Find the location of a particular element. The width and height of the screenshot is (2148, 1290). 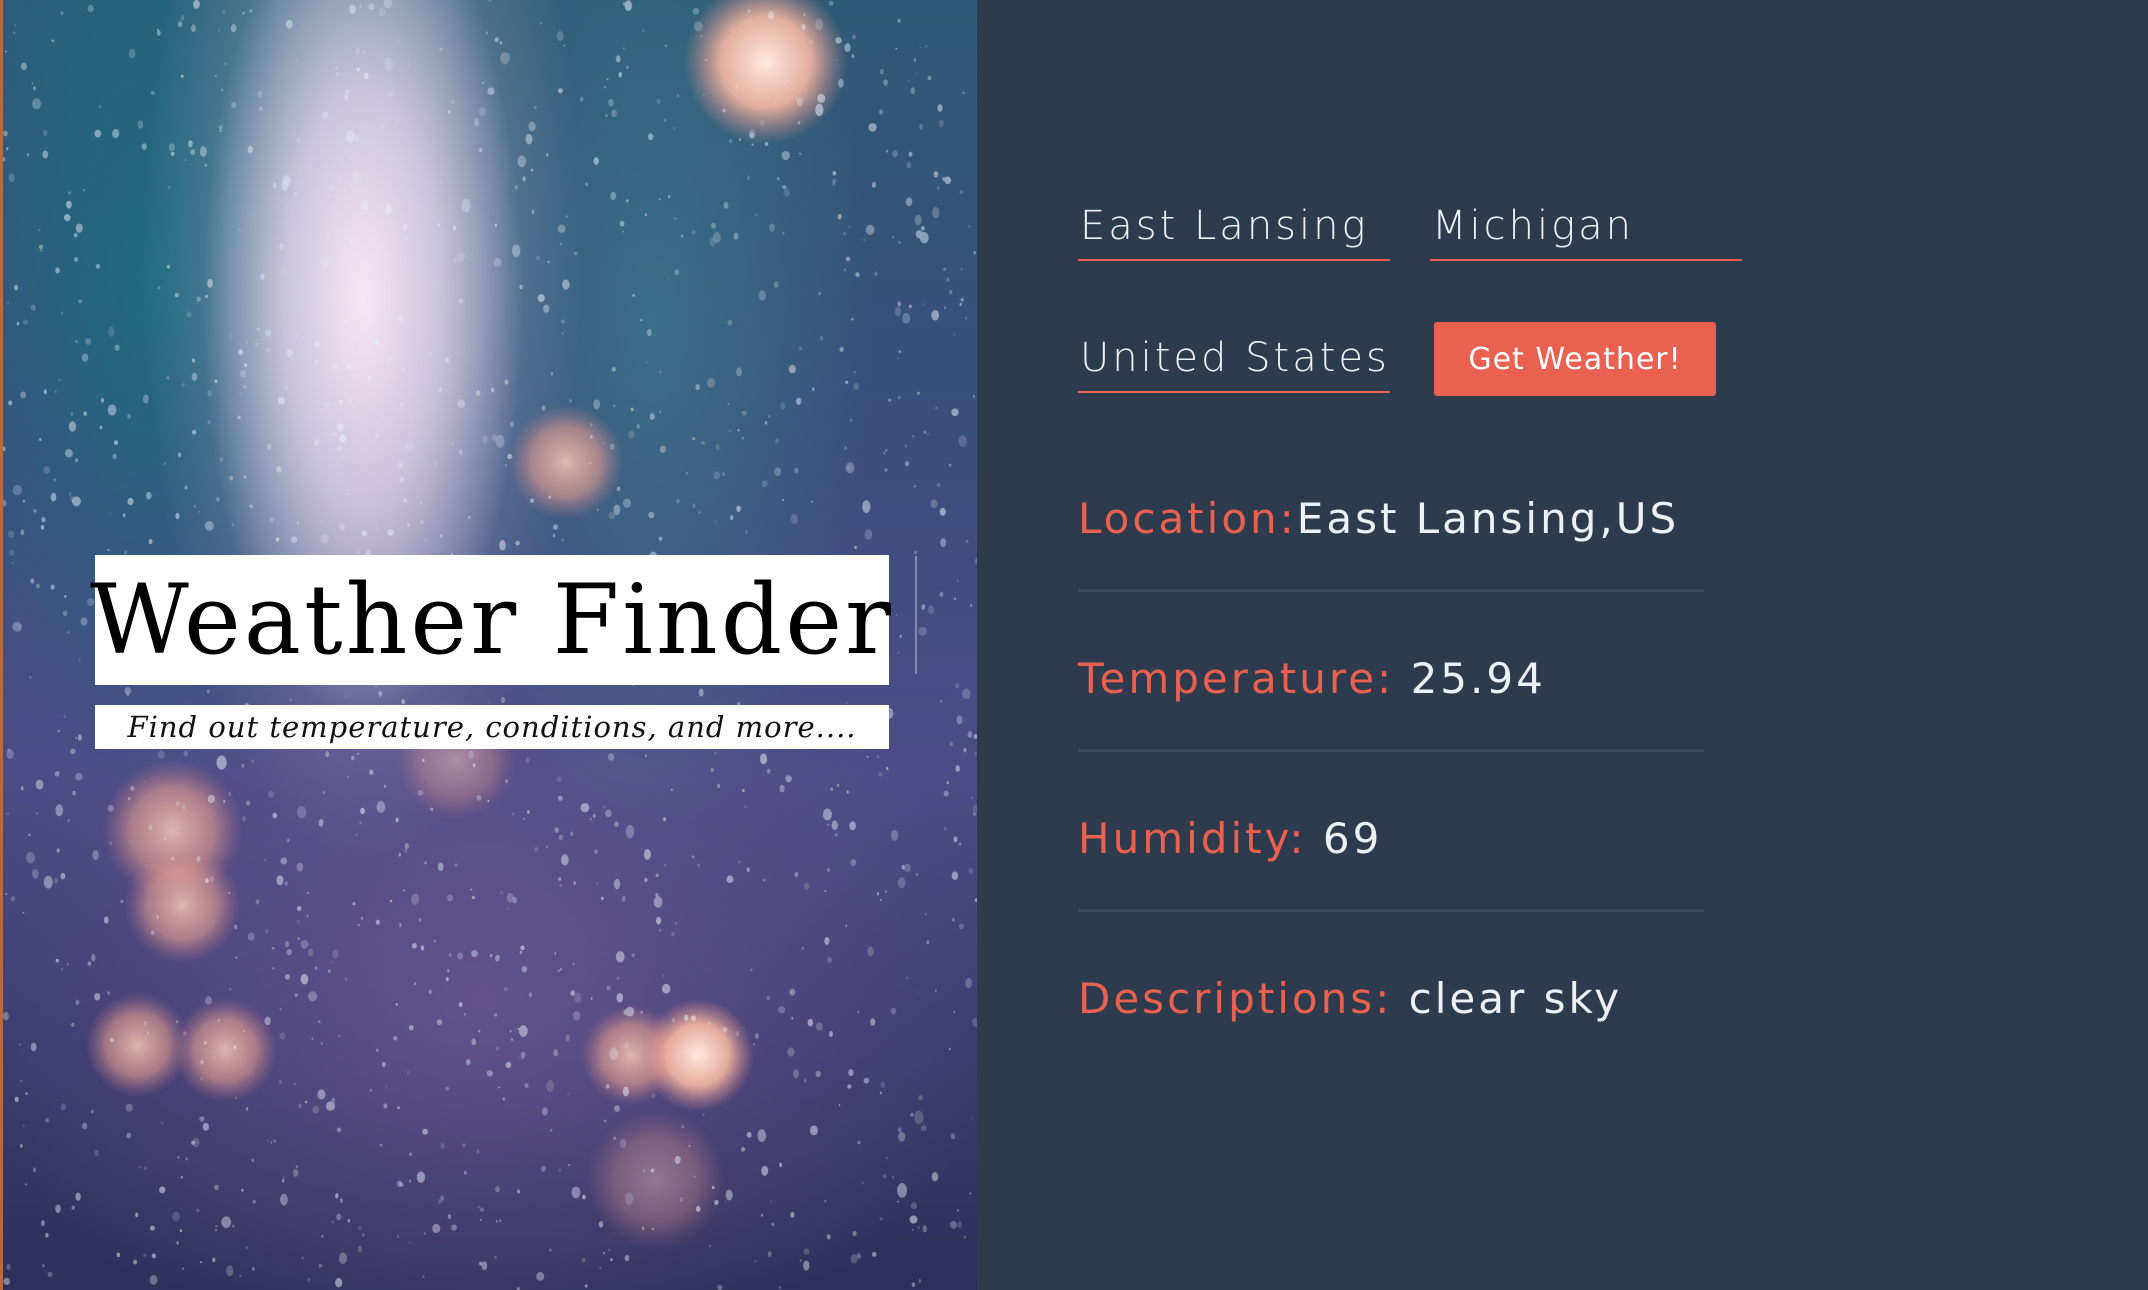

temperature-row: Temperature: 25.94 is located at coordinates (1391, 678).